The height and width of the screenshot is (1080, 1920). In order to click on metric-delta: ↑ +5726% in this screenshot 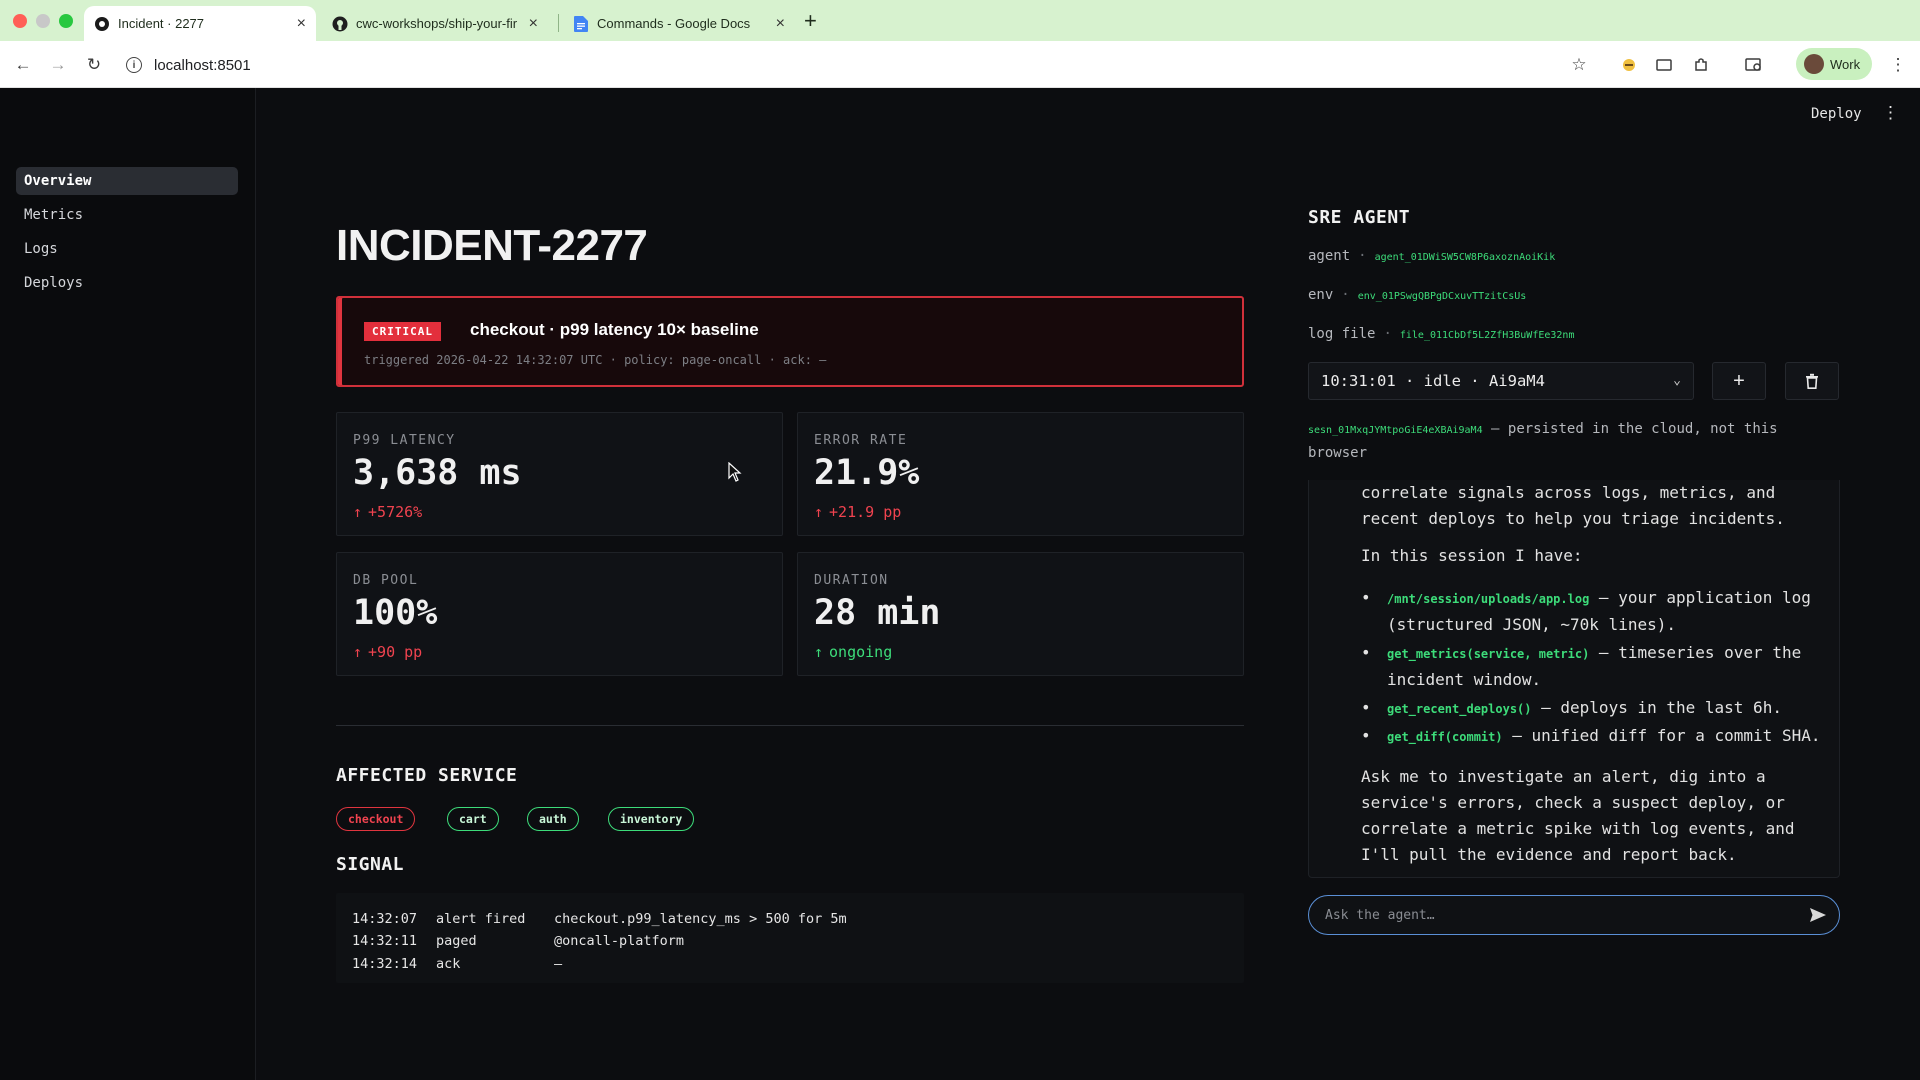, I will do `click(387, 512)`.